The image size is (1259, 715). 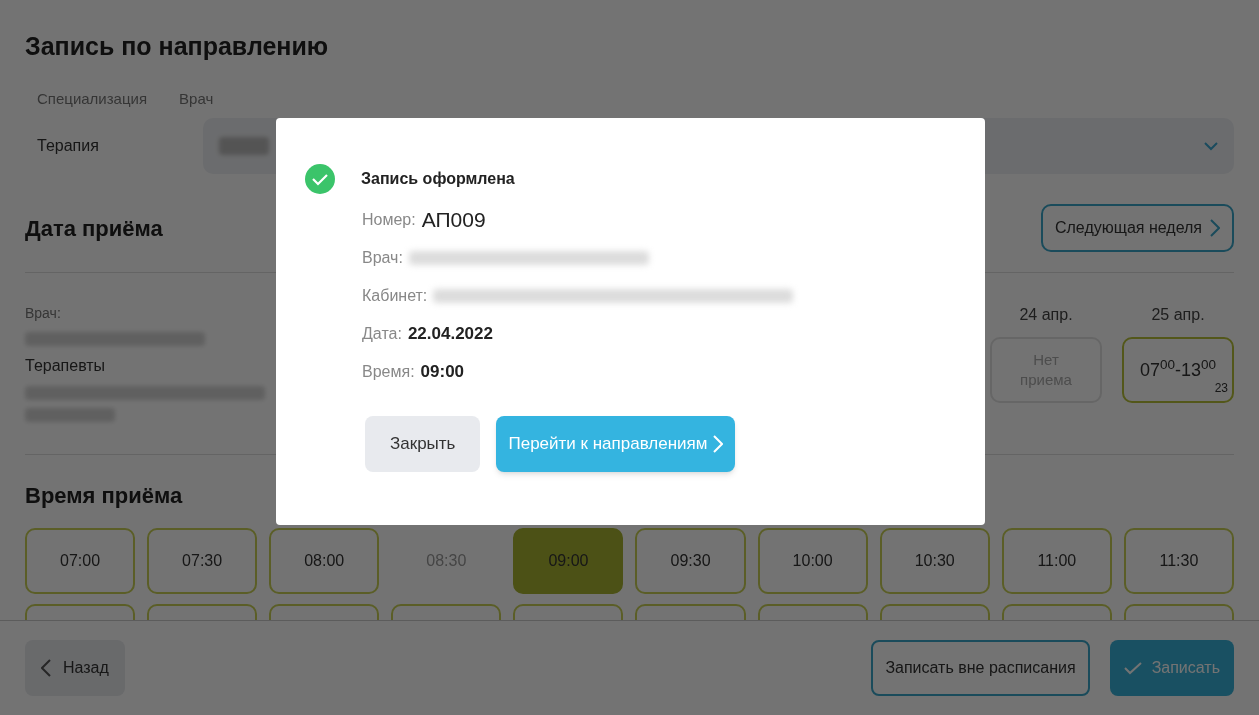 What do you see at coordinates (1132, 668) in the screenshot?
I see `checkmark-icon` at bounding box center [1132, 668].